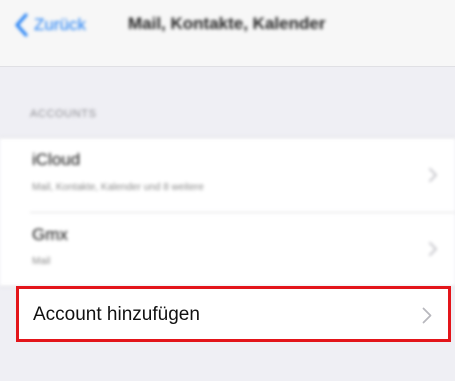  I want to click on back-label: Zurück, so click(60, 24).